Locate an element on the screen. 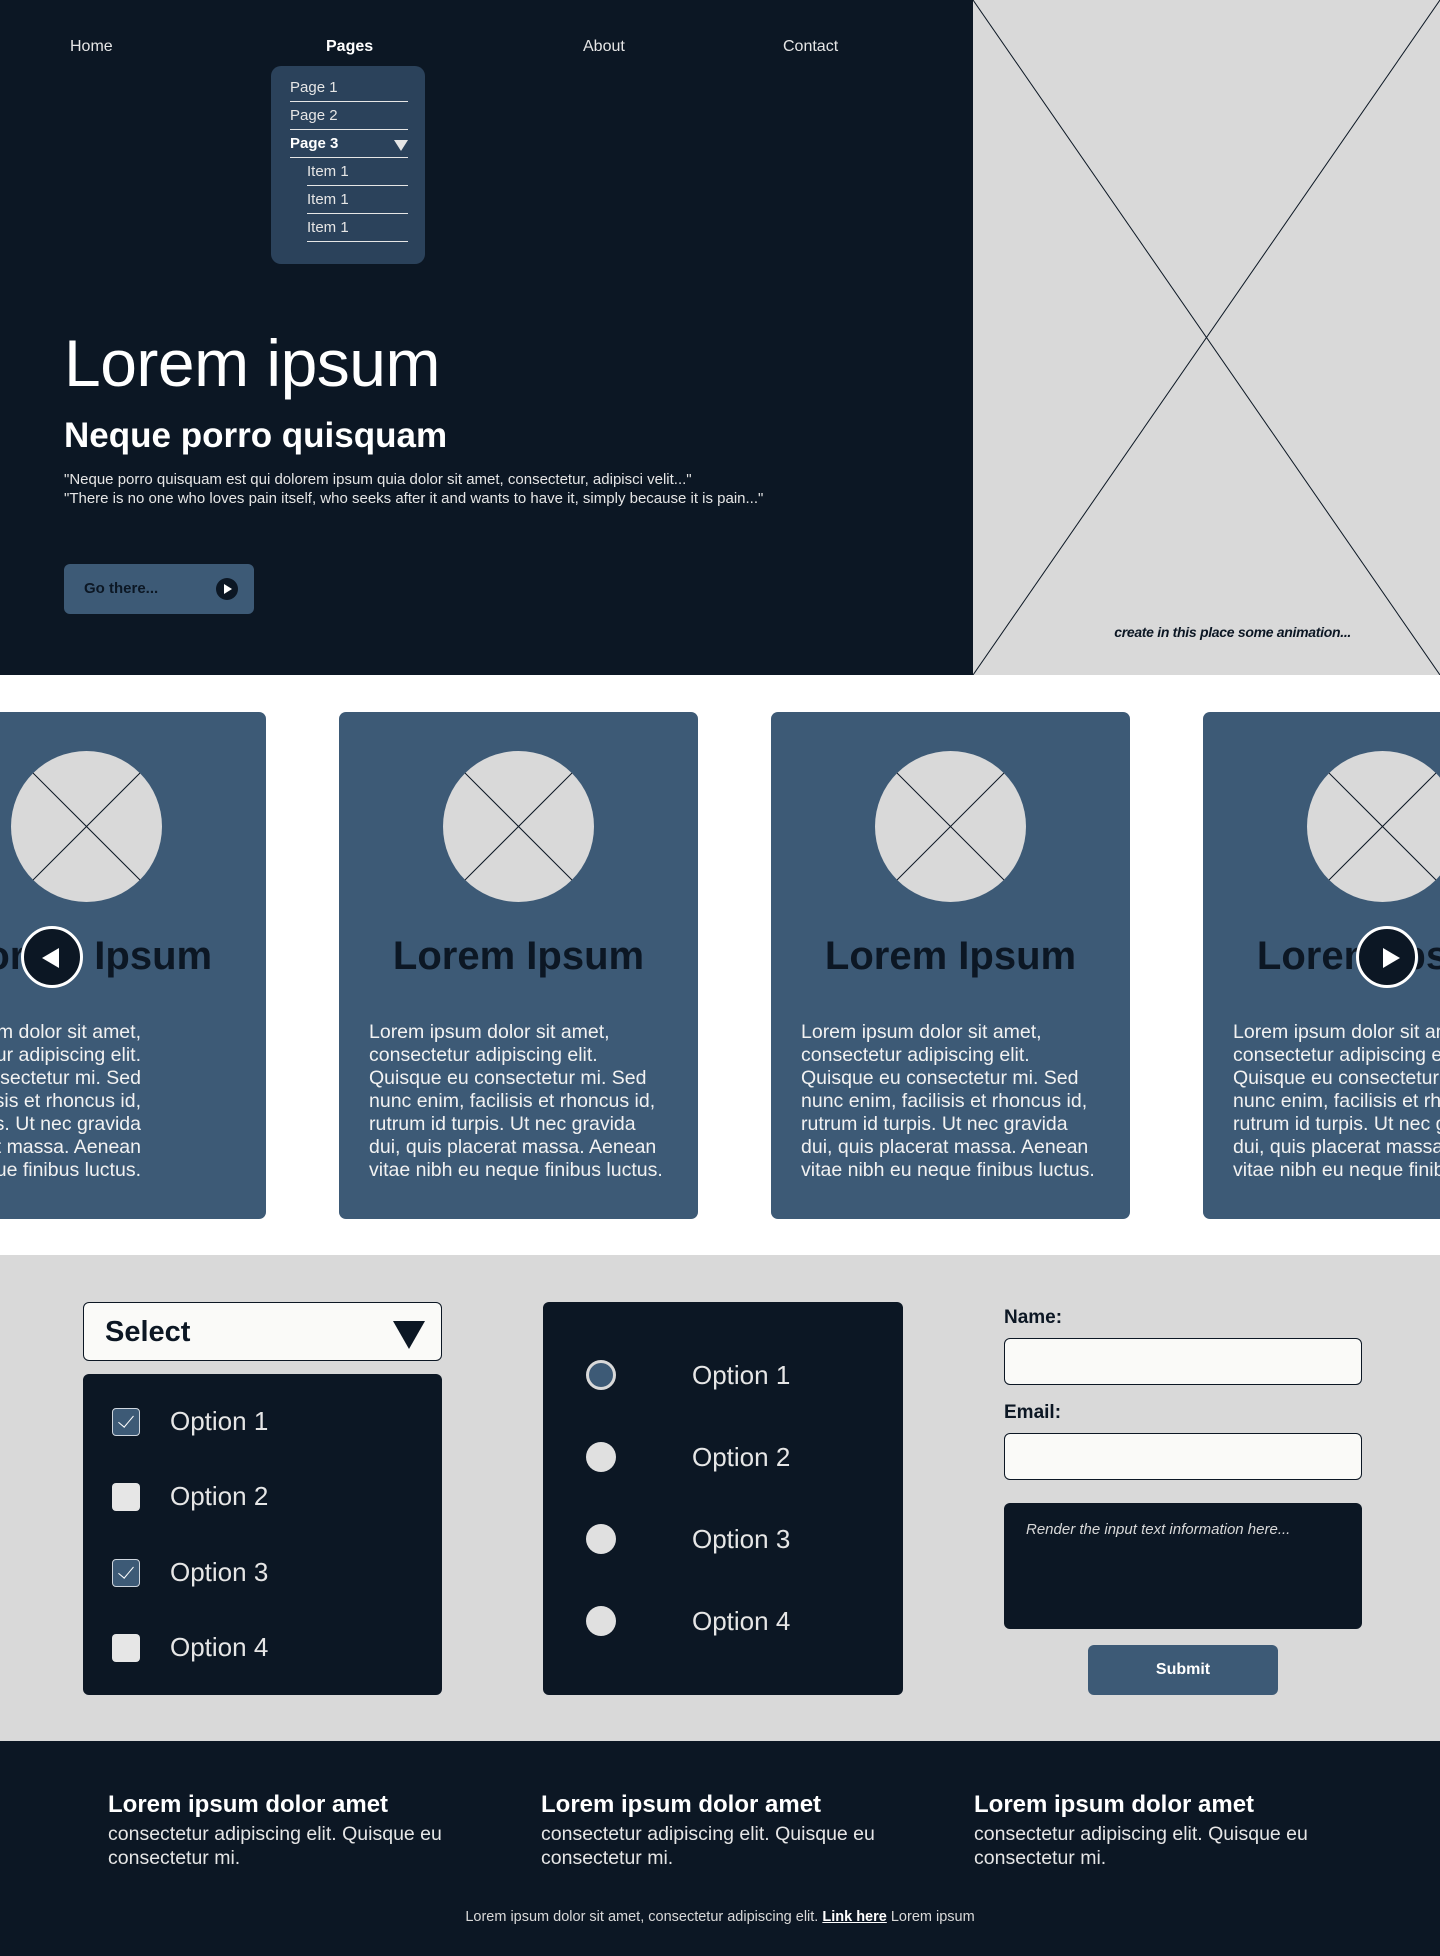 Image resolution: width=1440 pixels, height=1956 pixels. radio-selected-icon is located at coordinates (601, 1375).